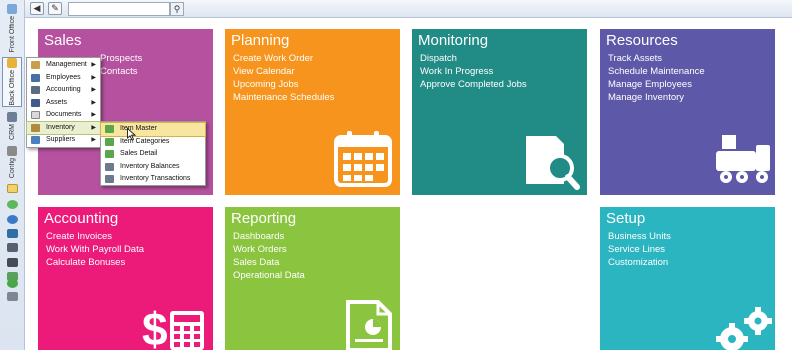 The width and height of the screenshot is (792, 350). Describe the element at coordinates (283, 71) in the screenshot. I see `tile-link: View Calendar` at that location.